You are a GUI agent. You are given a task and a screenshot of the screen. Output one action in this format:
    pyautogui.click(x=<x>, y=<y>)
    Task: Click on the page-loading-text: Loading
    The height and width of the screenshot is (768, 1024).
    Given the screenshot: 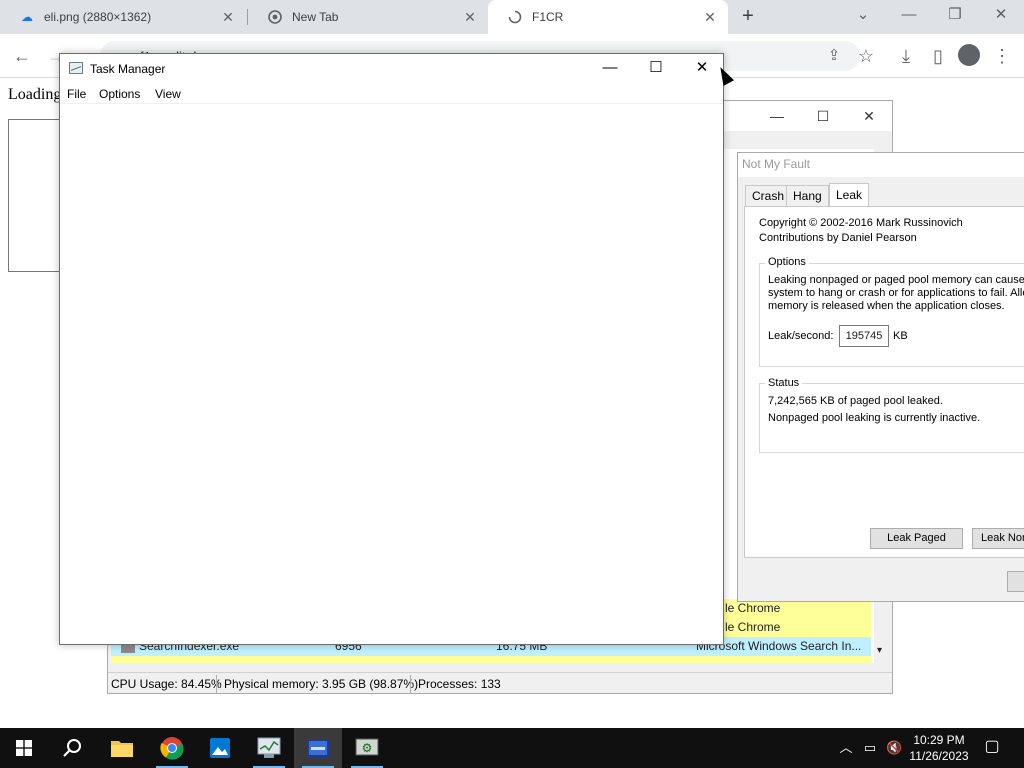 What is the action you would take?
    pyautogui.click(x=35, y=94)
    